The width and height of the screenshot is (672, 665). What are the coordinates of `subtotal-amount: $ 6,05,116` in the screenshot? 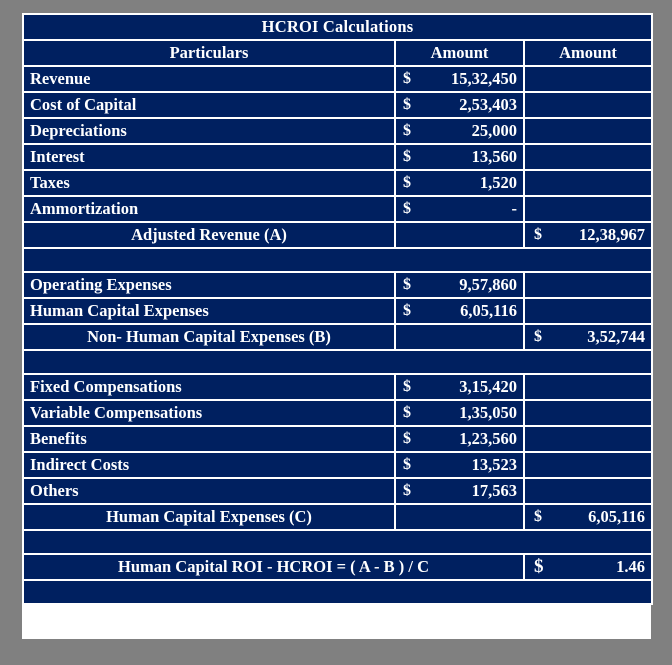 It's located at (588, 517).